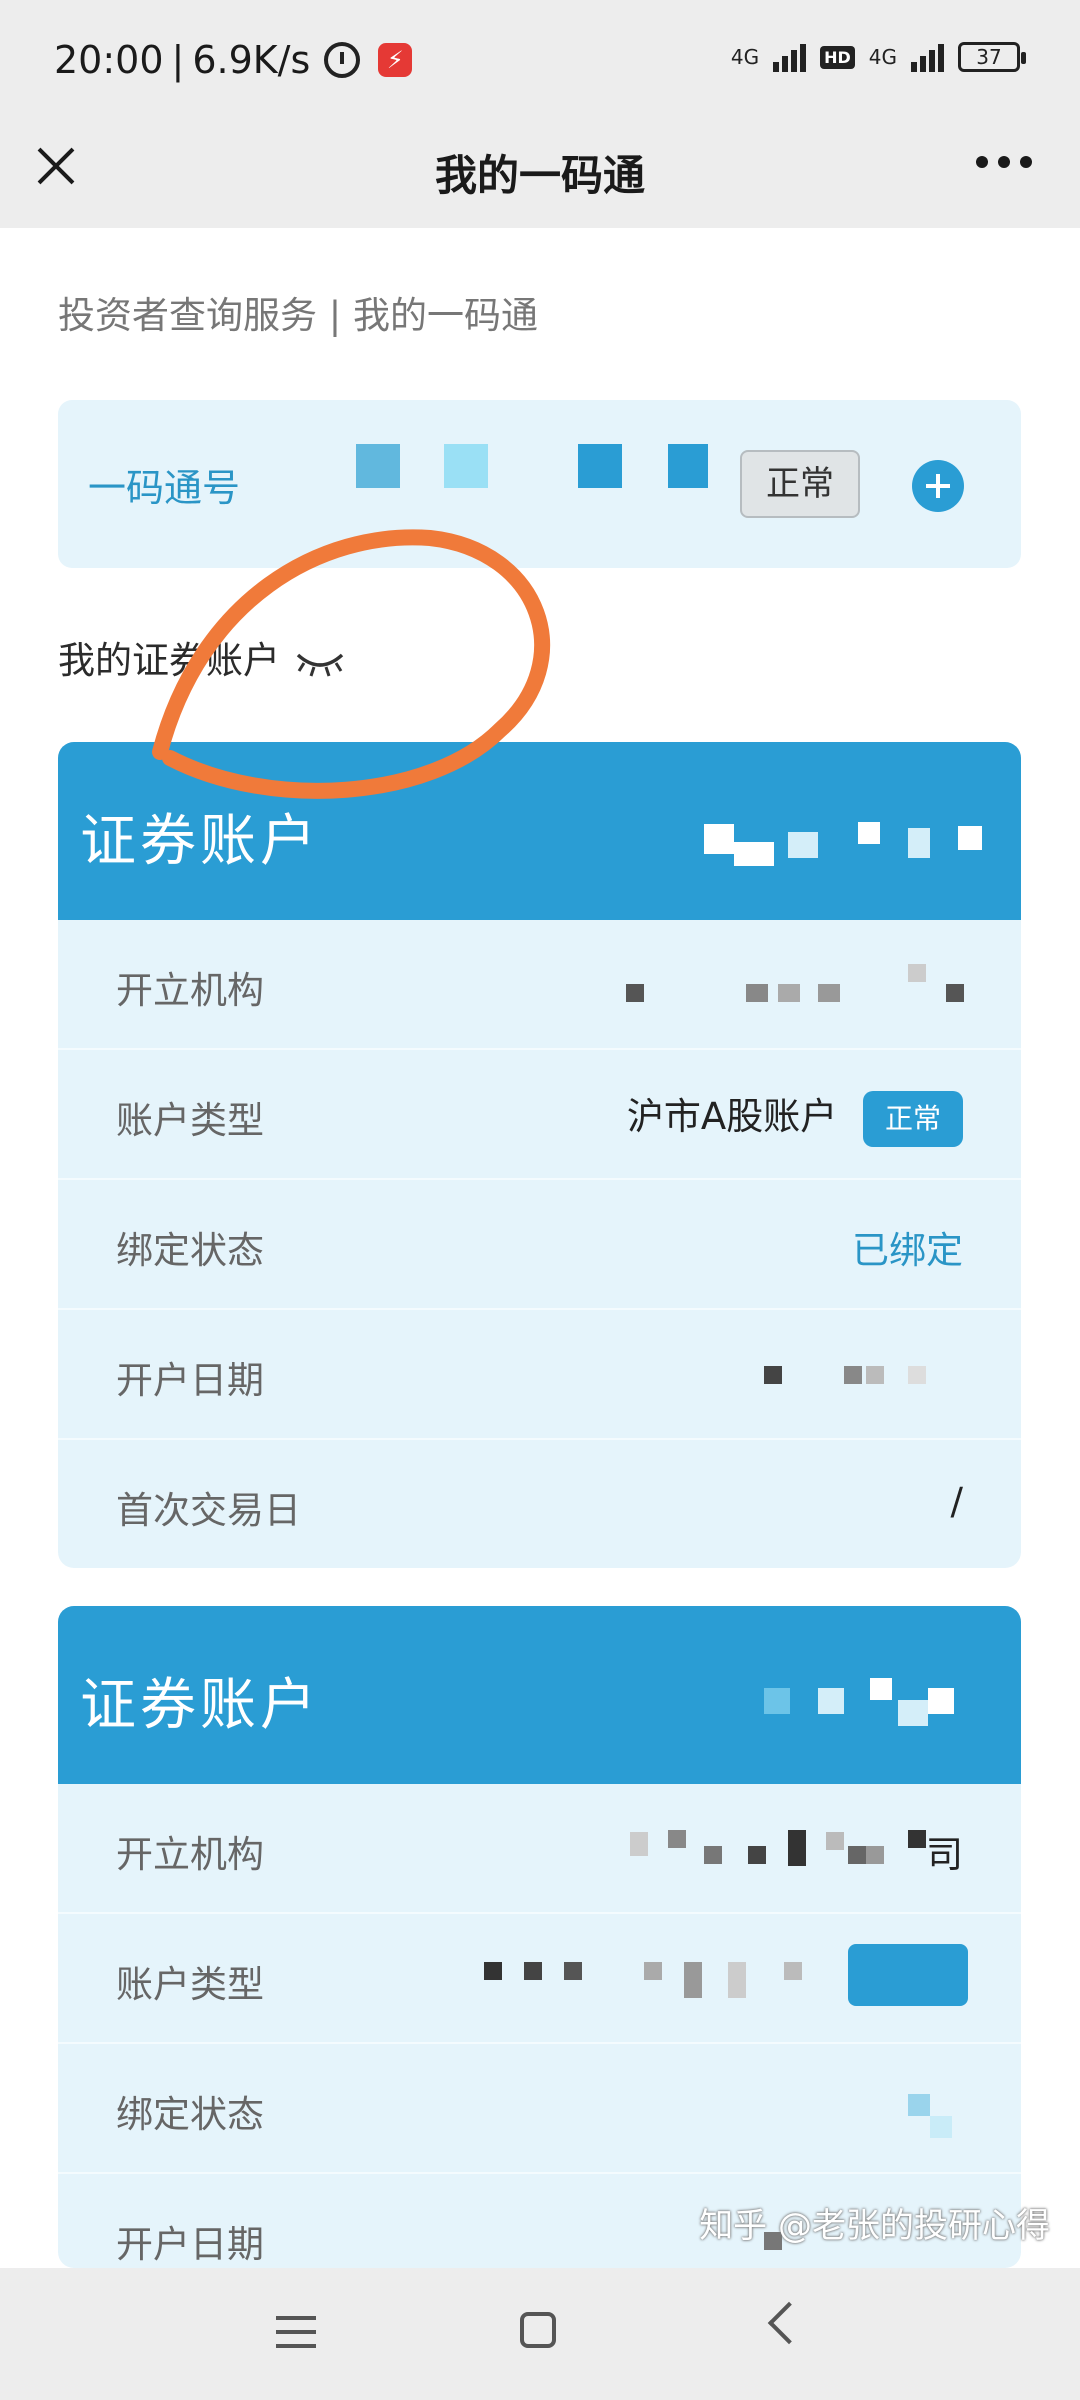 The width and height of the screenshot is (1080, 2400). Describe the element at coordinates (1004, 162) in the screenshot. I see `more-options-icon` at that location.